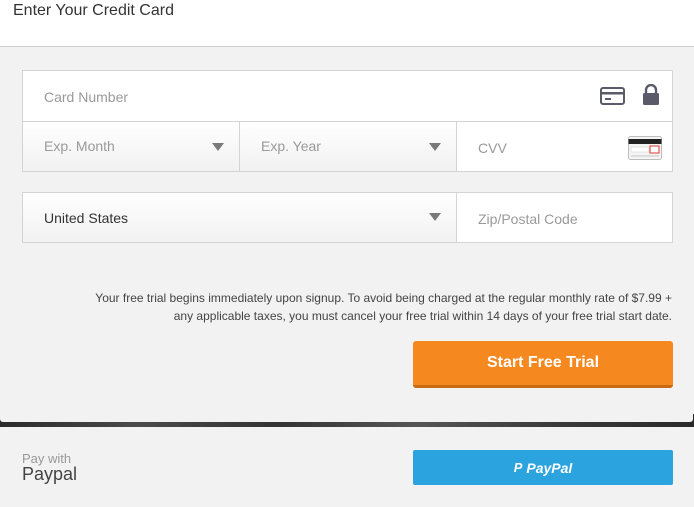  What do you see at coordinates (492, 148) in the screenshot?
I see `cvv-placeholder: CVV` at bounding box center [492, 148].